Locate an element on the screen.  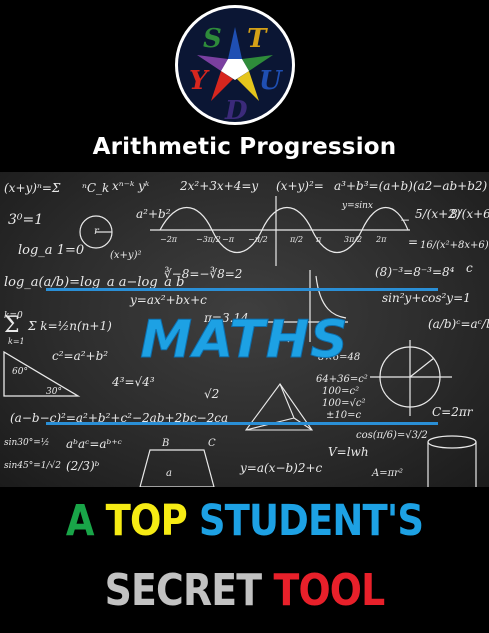
vertex-label: a is located at coordinates (169, 473).